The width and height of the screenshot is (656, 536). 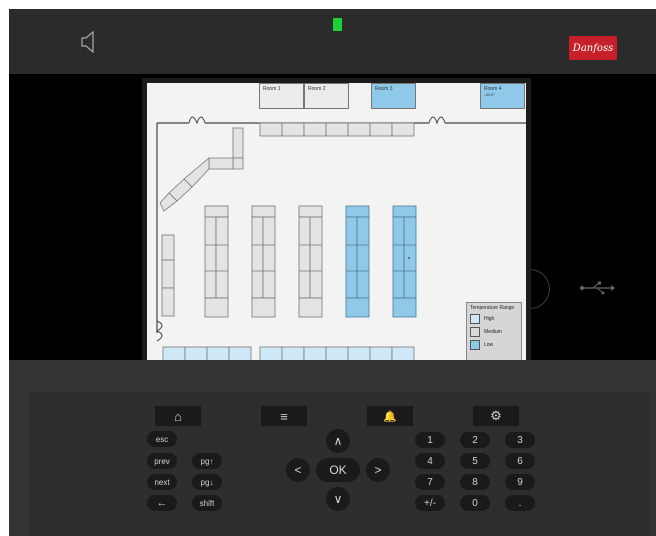 I want to click on num-3-button: 3, so click(x=520, y=440).